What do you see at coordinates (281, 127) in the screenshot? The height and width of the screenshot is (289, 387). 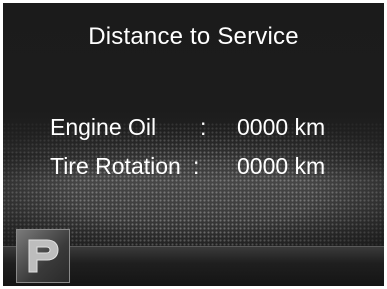 I see `engine-oil-value: 0000 km` at bounding box center [281, 127].